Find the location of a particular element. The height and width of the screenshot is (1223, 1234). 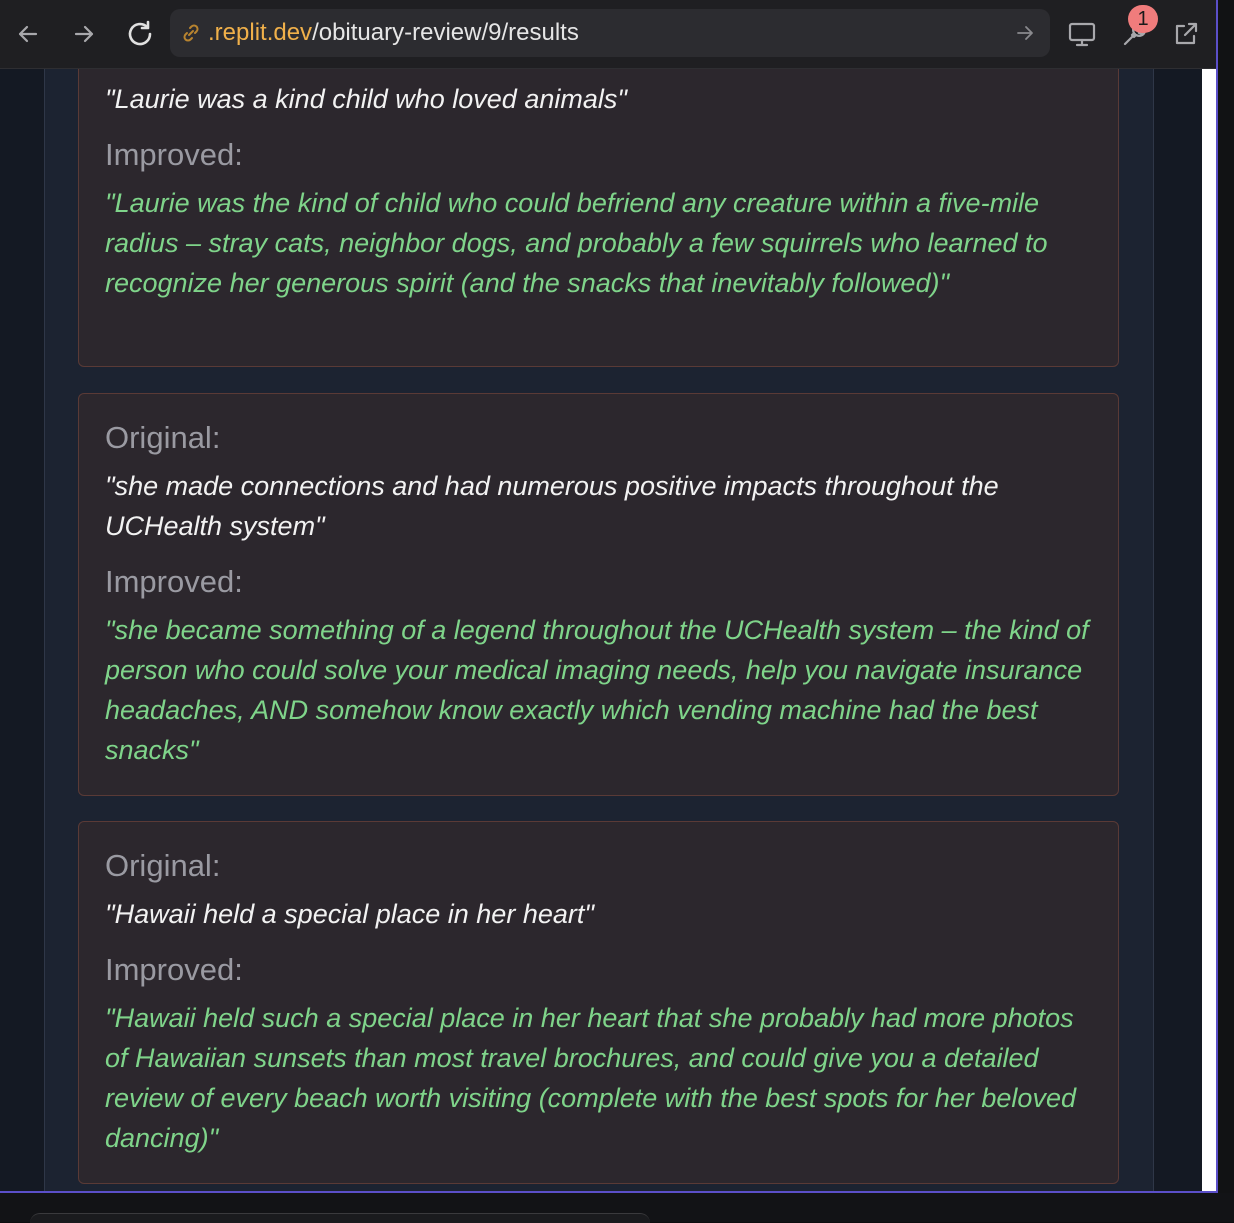

url-text: .replit.dev/obituary-review/9/results is located at coordinates (393, 33).